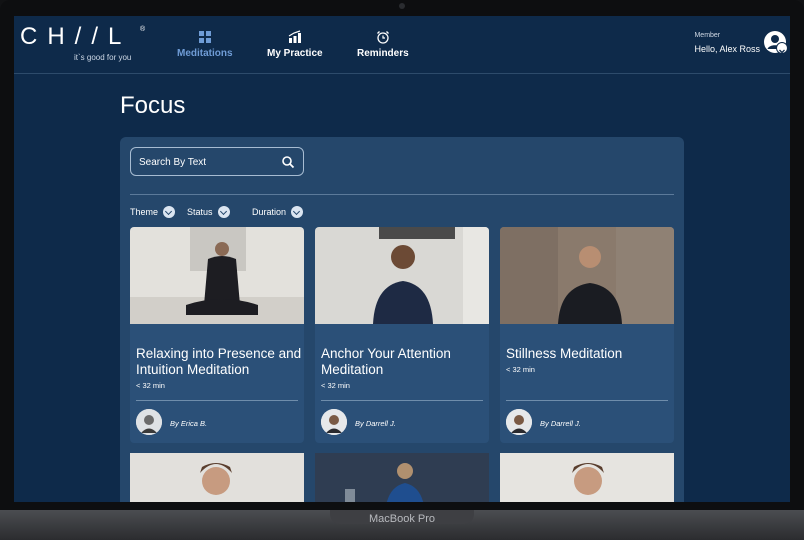 The width and height of the screenshot is (804, 540). Describe the element at coordinates (143, 29) in the screenshot. I see `registered-mark: ®` at that location.